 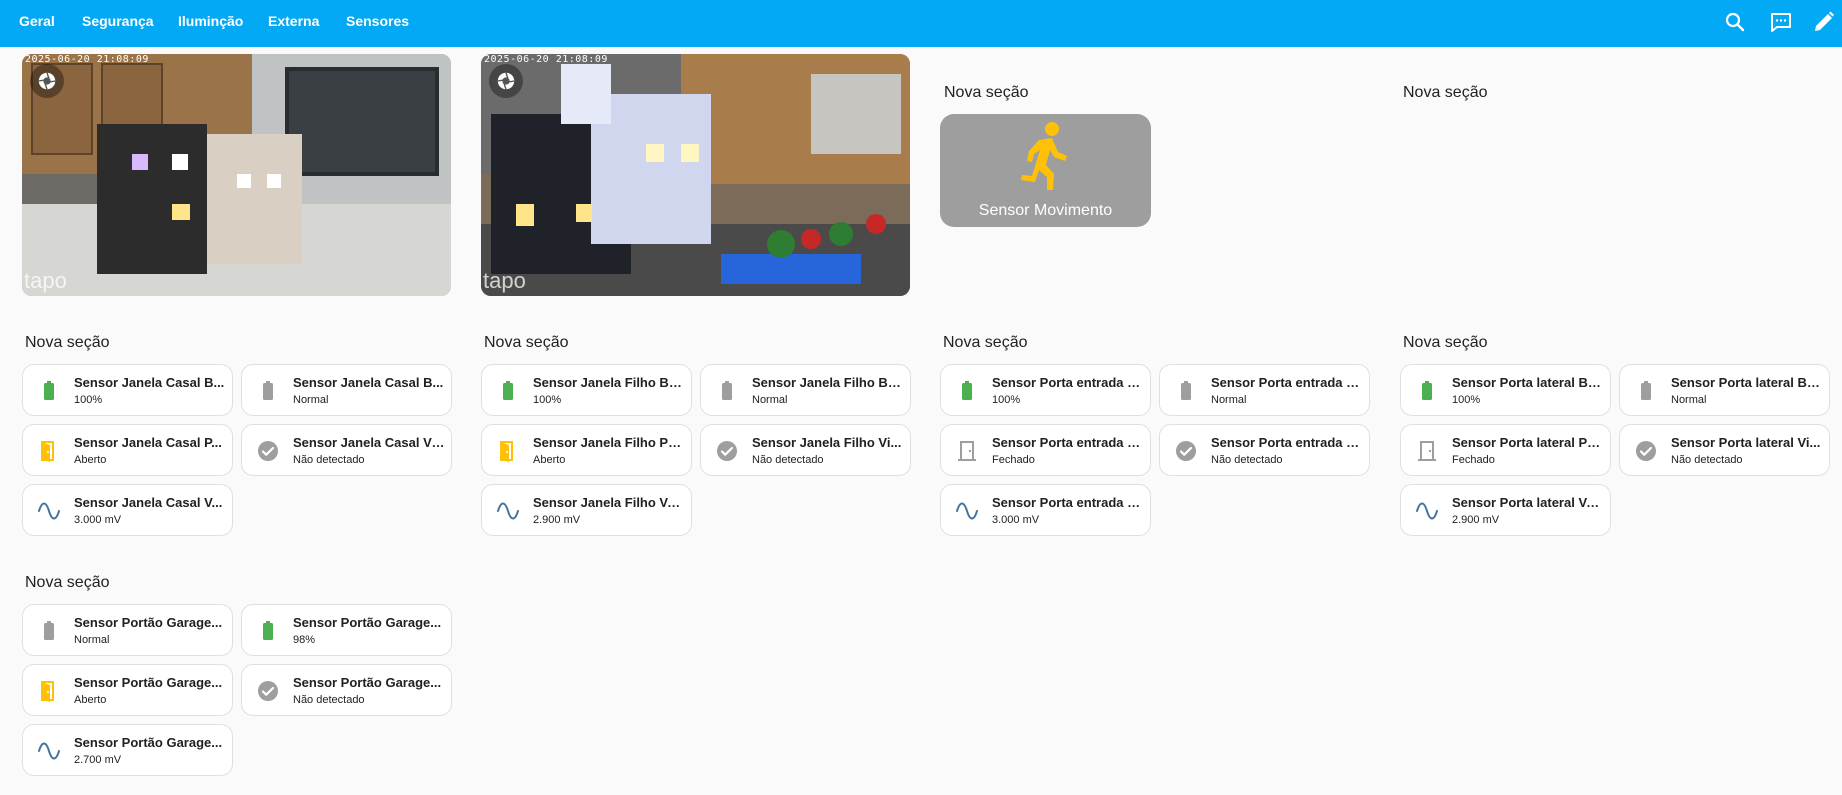 What do you see at coordinates (210, 23) in the screenshot?
I see `tab-iluminacao: Iluminção` at bounding box center [210, 23].